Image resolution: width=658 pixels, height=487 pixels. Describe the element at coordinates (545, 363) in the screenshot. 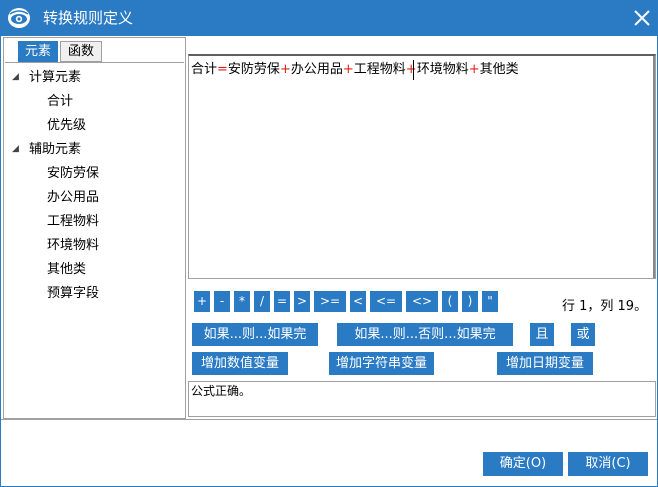

I see `add-date-variable-button: 增加日期变量` at that location.